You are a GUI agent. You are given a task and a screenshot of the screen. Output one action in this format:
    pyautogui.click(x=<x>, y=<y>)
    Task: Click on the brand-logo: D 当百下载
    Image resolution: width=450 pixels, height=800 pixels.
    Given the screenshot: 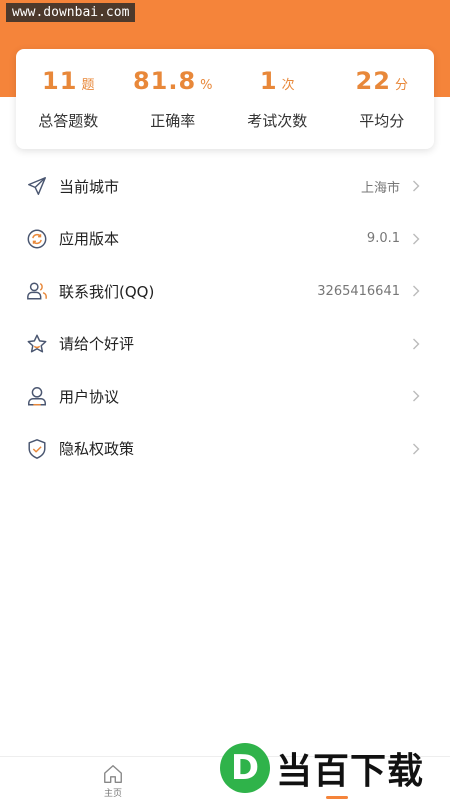 What is the action you would take?
    pyautogui.click(x=332, y=768)
    